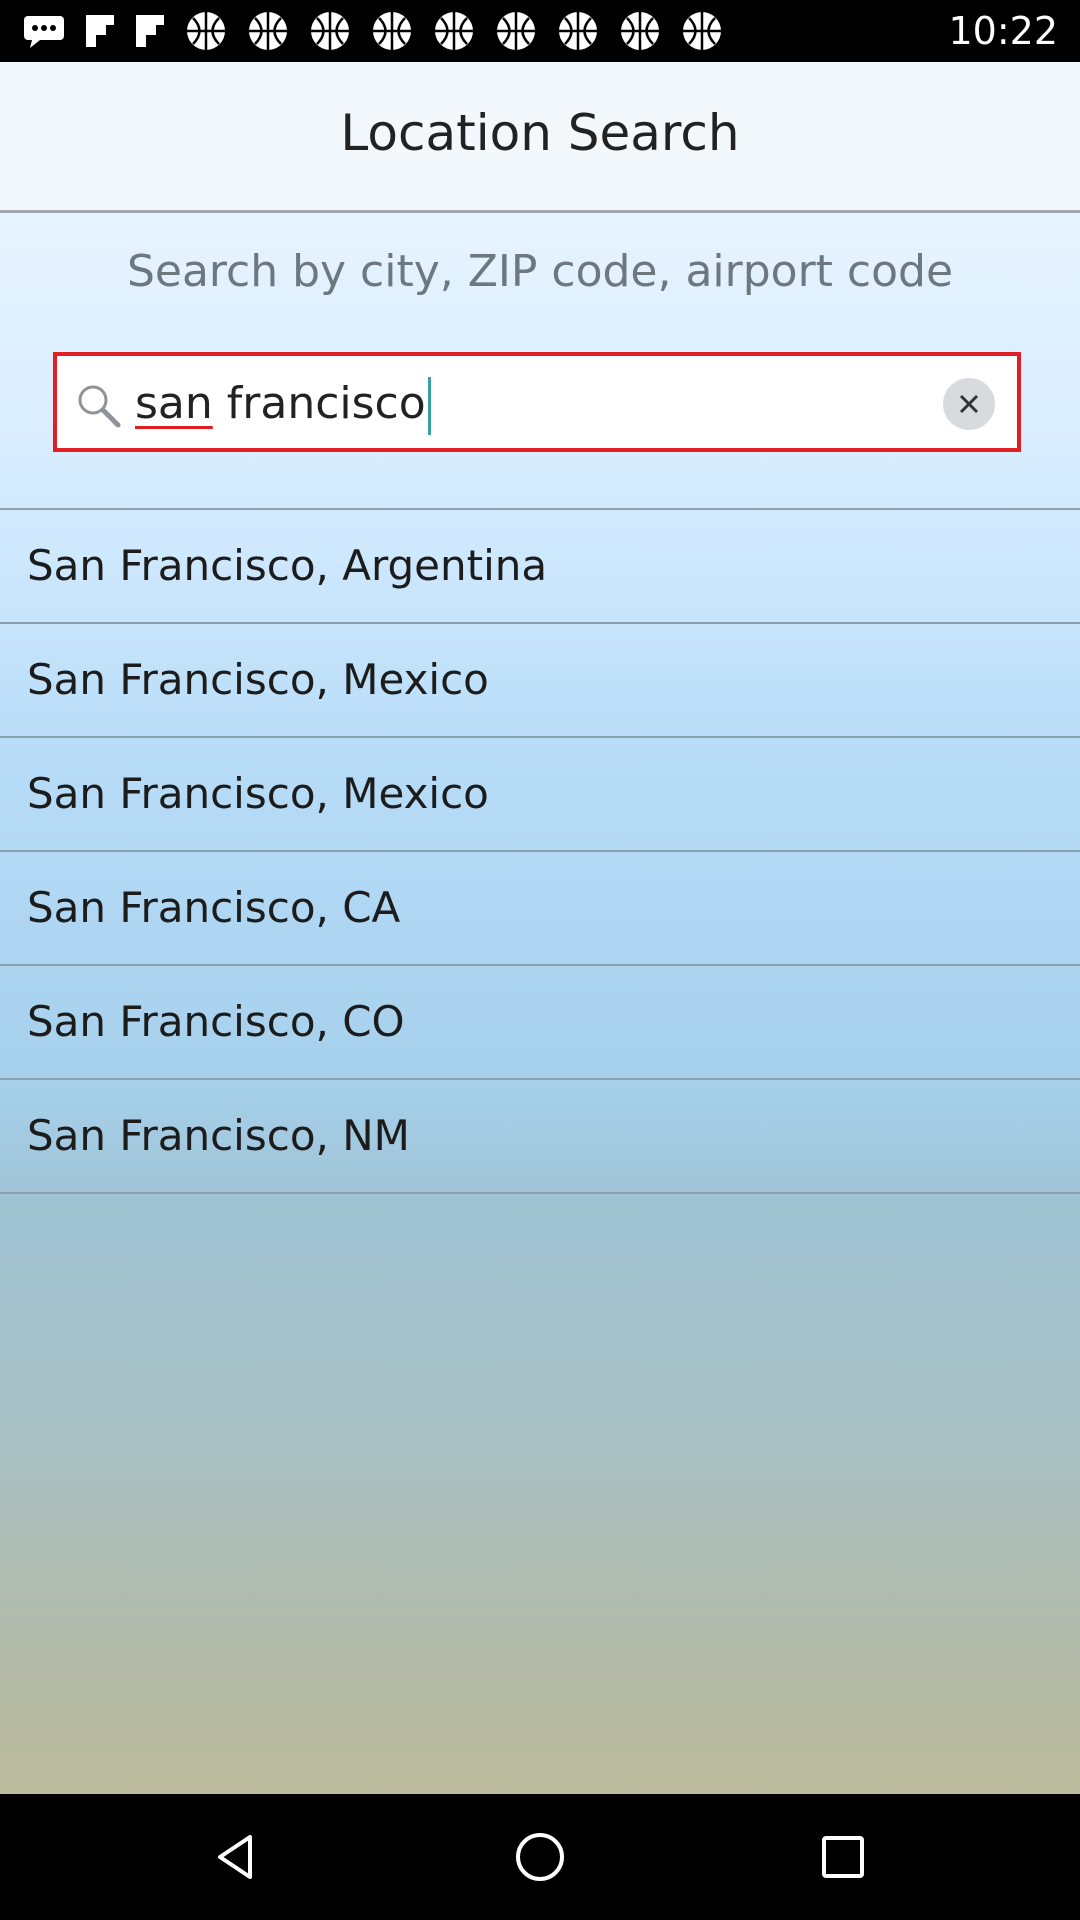 Image resolution: width=1080 pixels, height=1920 pixels. I want to click on page-title: Location Search, so click(540, 133).